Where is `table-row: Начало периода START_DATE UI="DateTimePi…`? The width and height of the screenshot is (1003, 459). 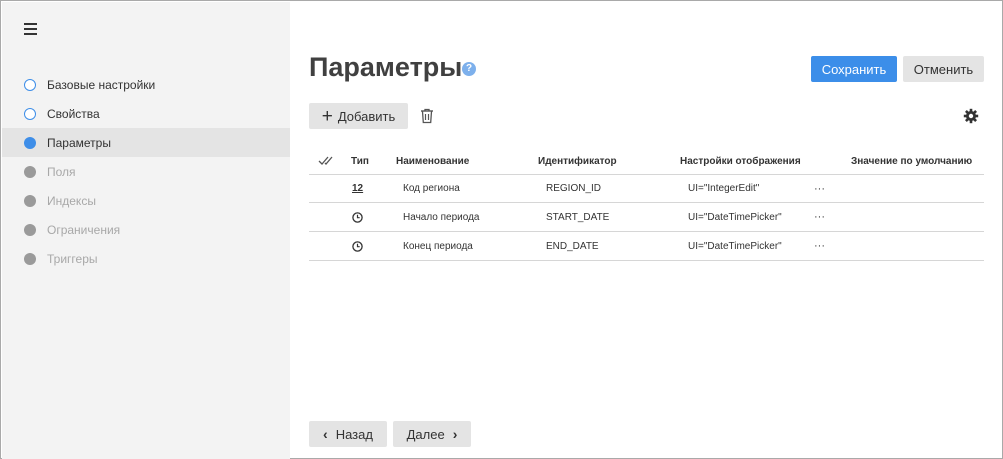 table-row: Начало периода START_DATE UI="DateTimePi… is located at coordinates (646, 217).